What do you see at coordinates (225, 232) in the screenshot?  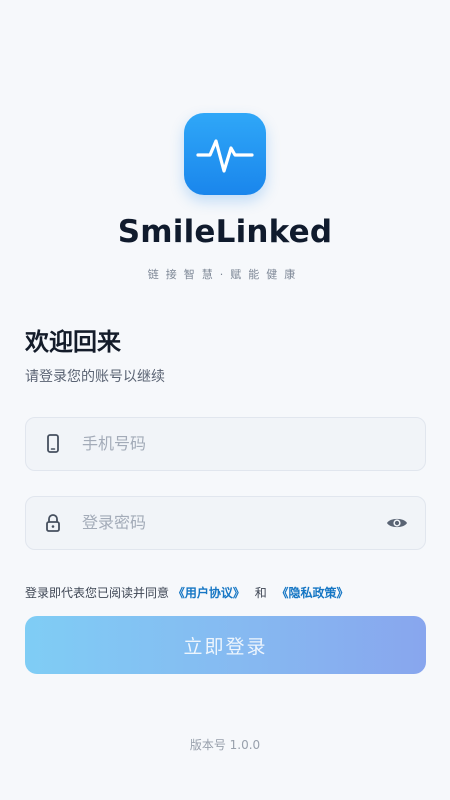 I see `app-name: SmileLinked` at bounding box center [225, 232].